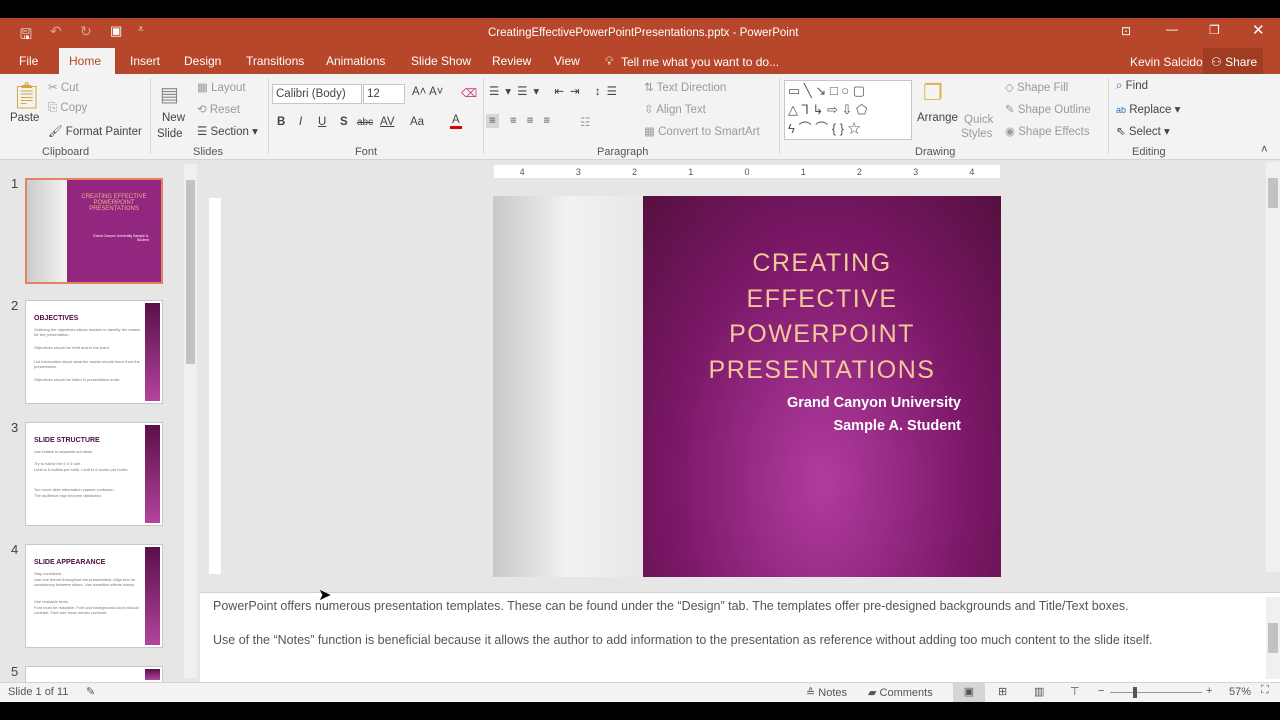  I want to click on quick-styles-button: Quick, so click(978, 120).